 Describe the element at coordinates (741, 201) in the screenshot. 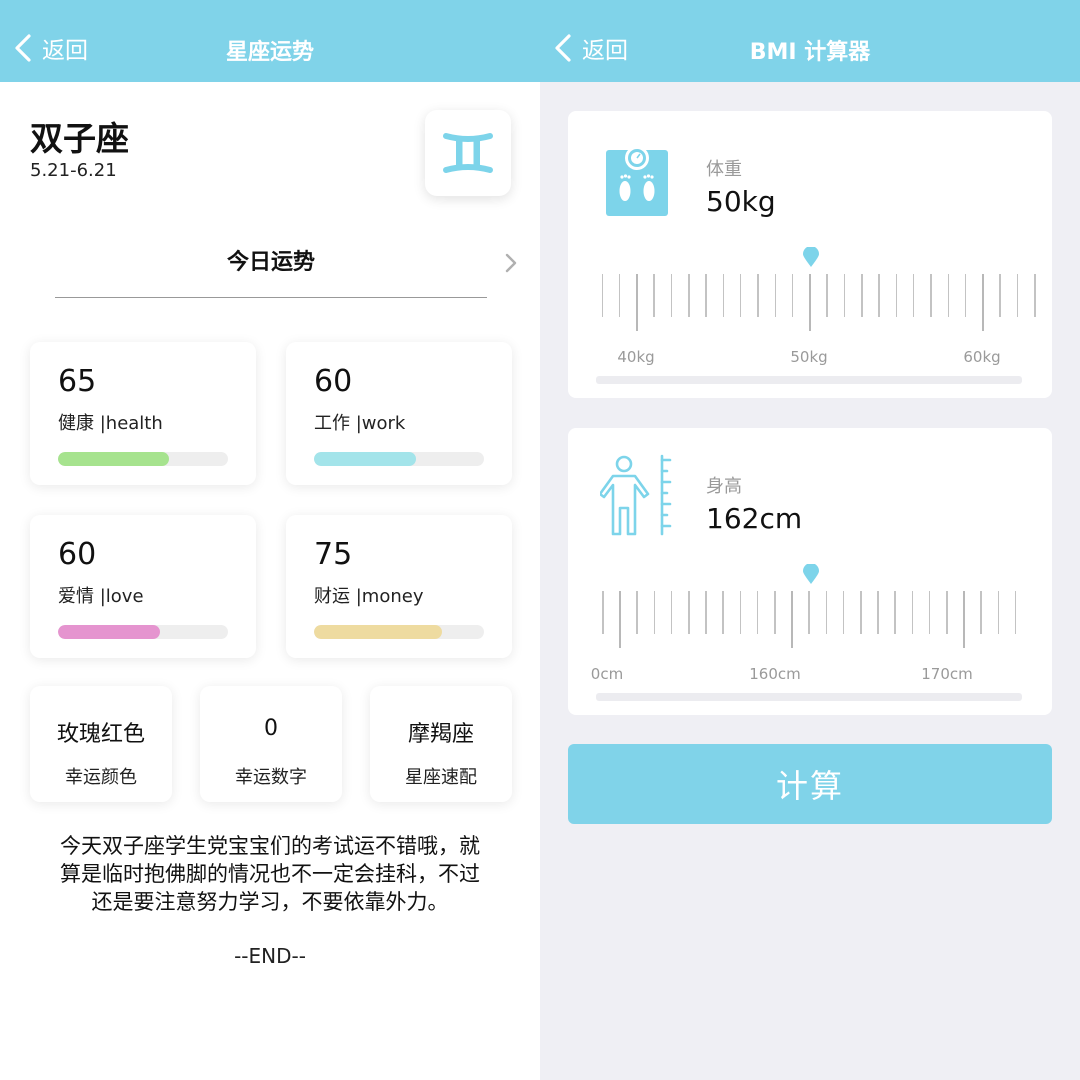

I see `weight-value: 50kg` at that location.